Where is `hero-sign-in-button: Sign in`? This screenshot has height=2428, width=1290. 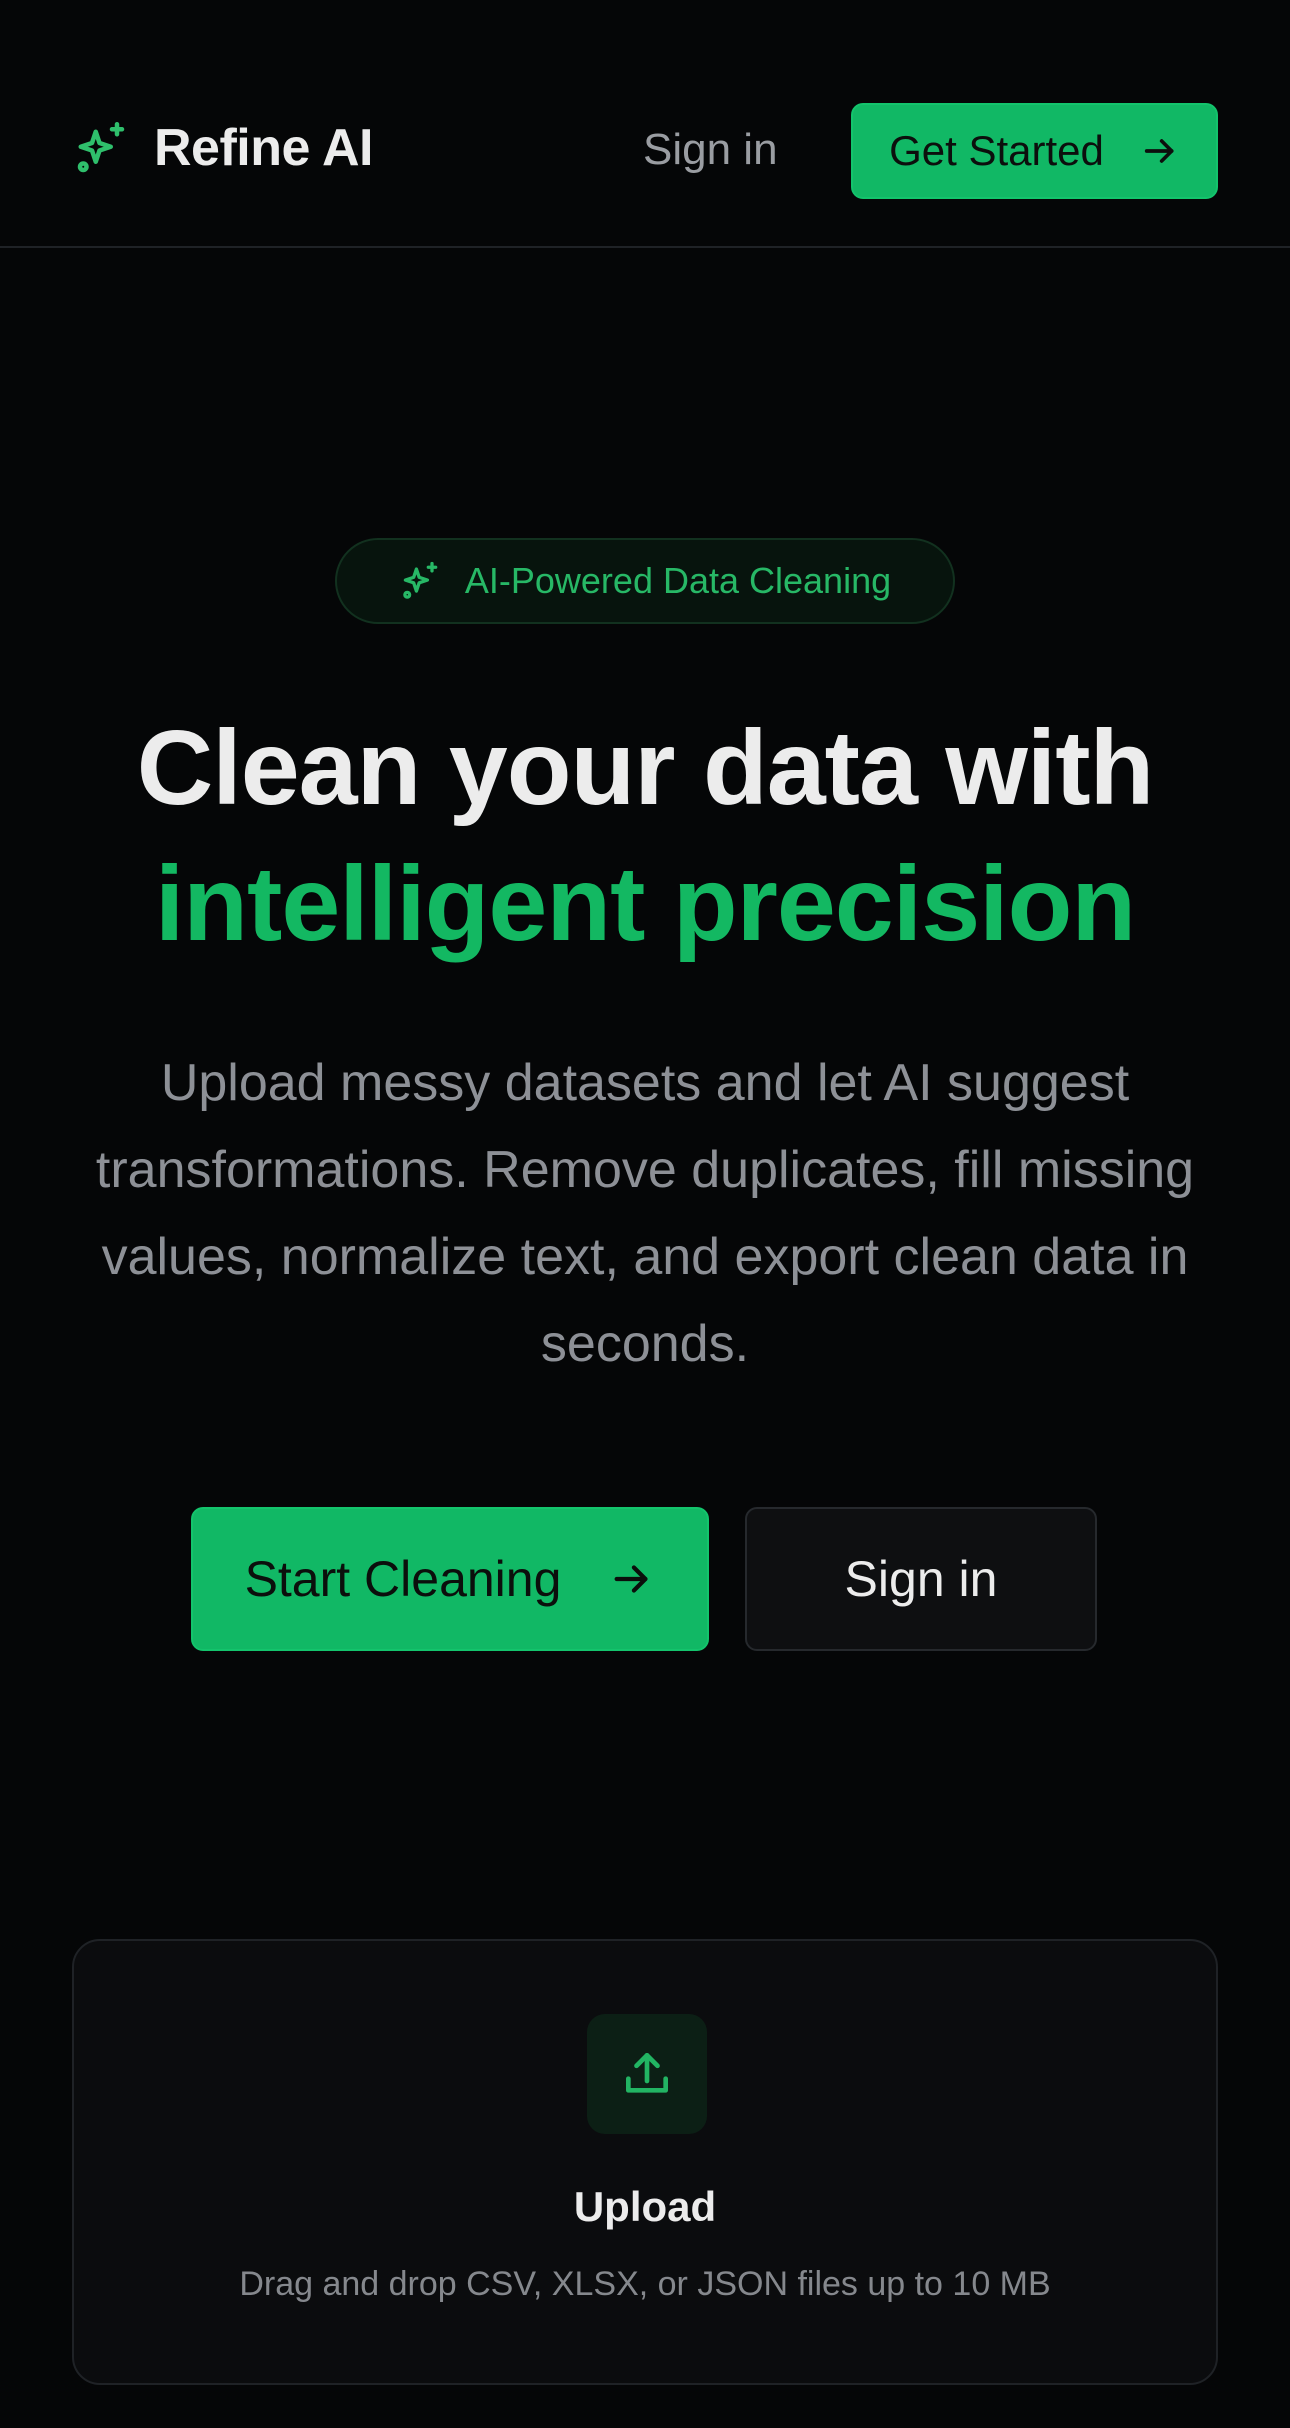
hero-sign-in-button: Sign in is located at coordinates (921, 1579).